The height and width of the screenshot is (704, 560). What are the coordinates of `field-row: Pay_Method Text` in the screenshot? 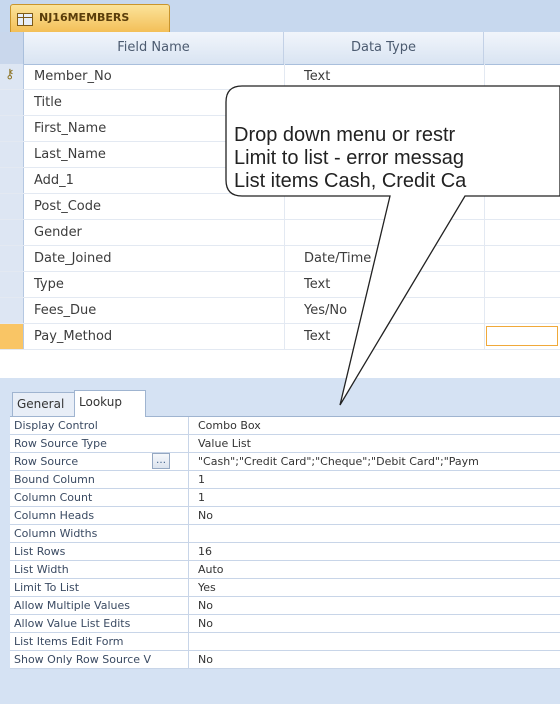 It's located at (280, 337).